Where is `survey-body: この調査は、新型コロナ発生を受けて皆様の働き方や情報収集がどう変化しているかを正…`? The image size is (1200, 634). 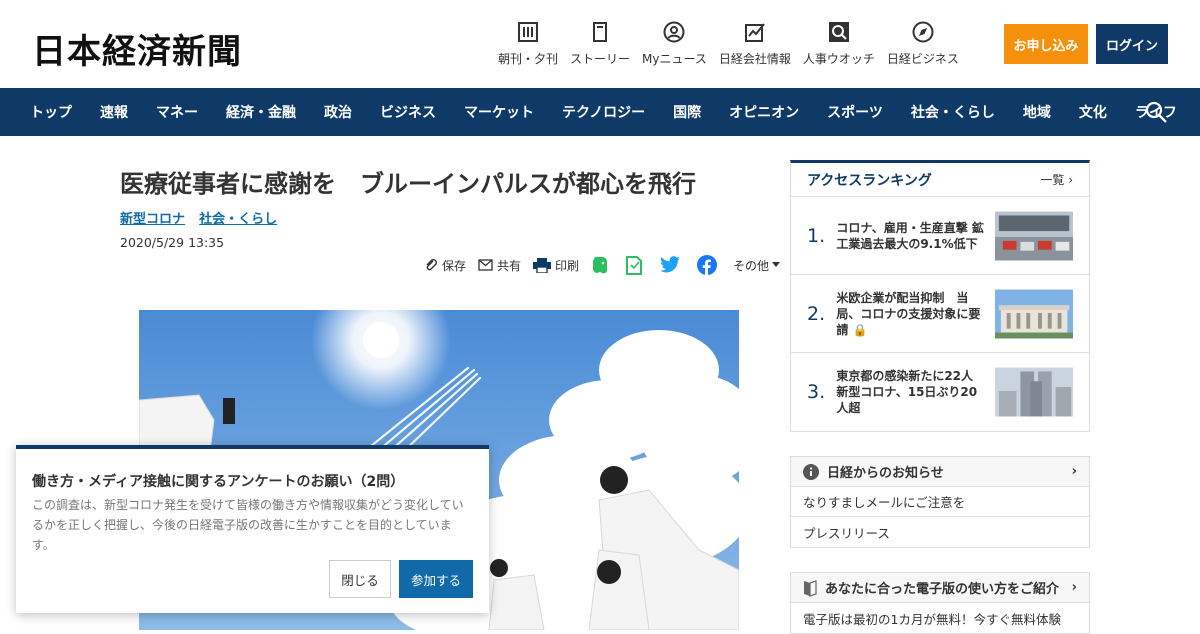 survey-body: この調査は、新型コロナ発生を受けて皆様の働き方や情報収集がどう変化しているかを正… is located at coordinates (248, 525).